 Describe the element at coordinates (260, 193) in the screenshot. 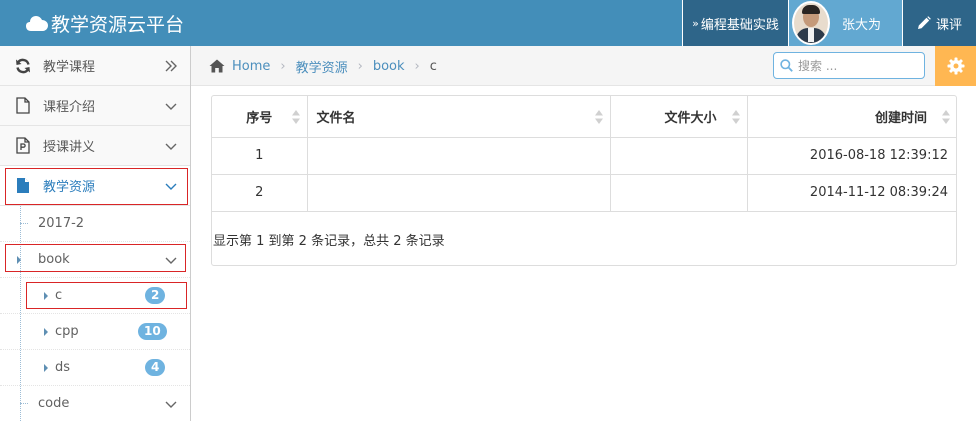

I see `cell-index: 2` at that location.